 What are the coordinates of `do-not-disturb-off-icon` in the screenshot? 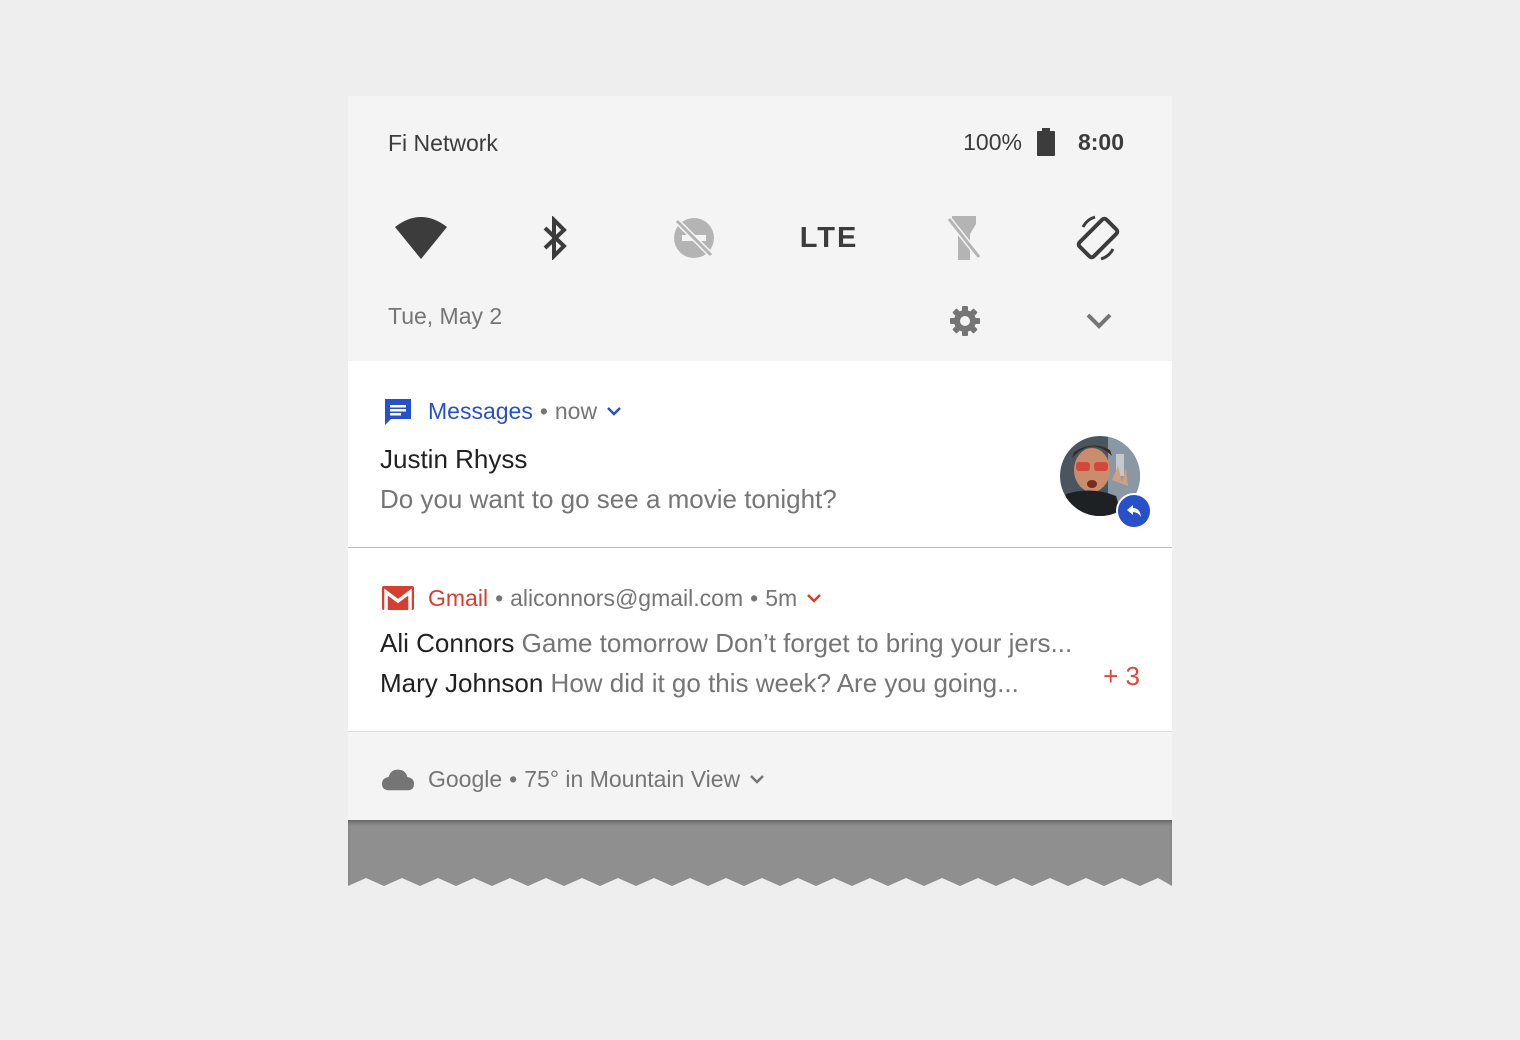 It's located at (694, 238).